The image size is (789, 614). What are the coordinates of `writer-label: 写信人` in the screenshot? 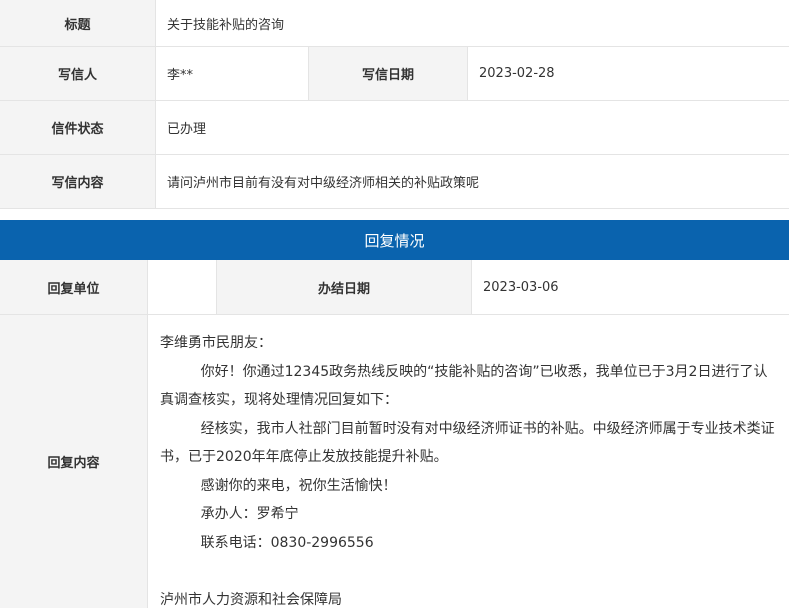 It's located at (77, 73).